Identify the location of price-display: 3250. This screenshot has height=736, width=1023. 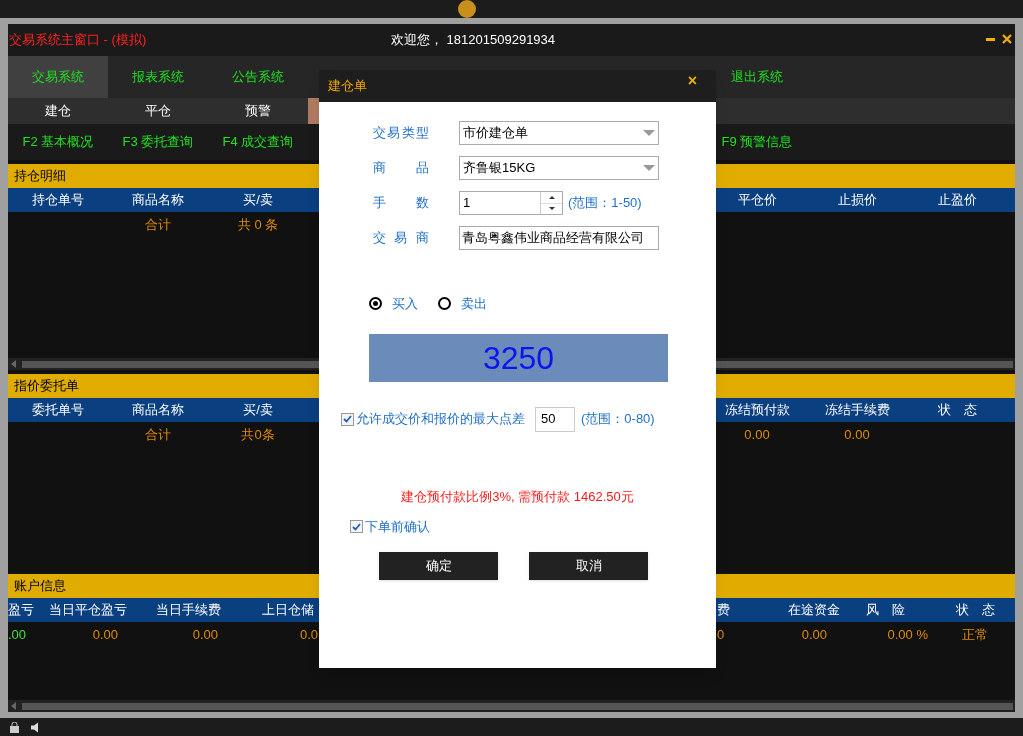
(518, 357).